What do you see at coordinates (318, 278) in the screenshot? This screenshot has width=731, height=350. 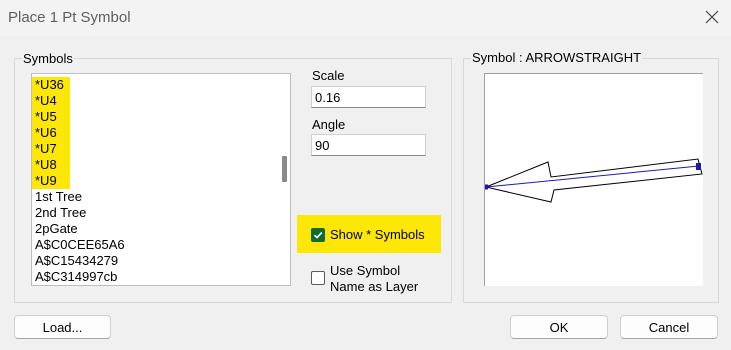 I see `use-symbol-name-checkbox` at bounding box center [318, 278].